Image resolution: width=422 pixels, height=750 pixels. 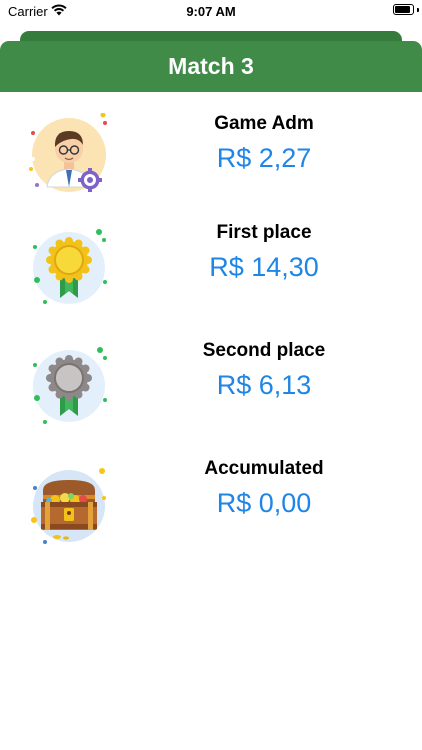 I want to click on prize-row-first-place: First place R$ 14,30, so click(x=211, y=277).